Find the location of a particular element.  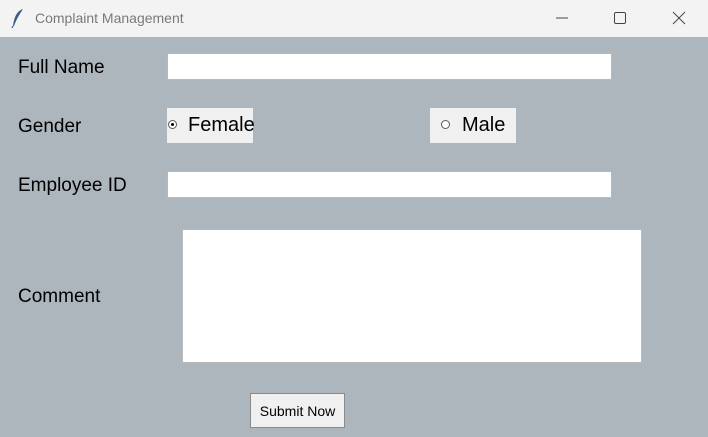

feather-icon is located at coordinates (18, 18).